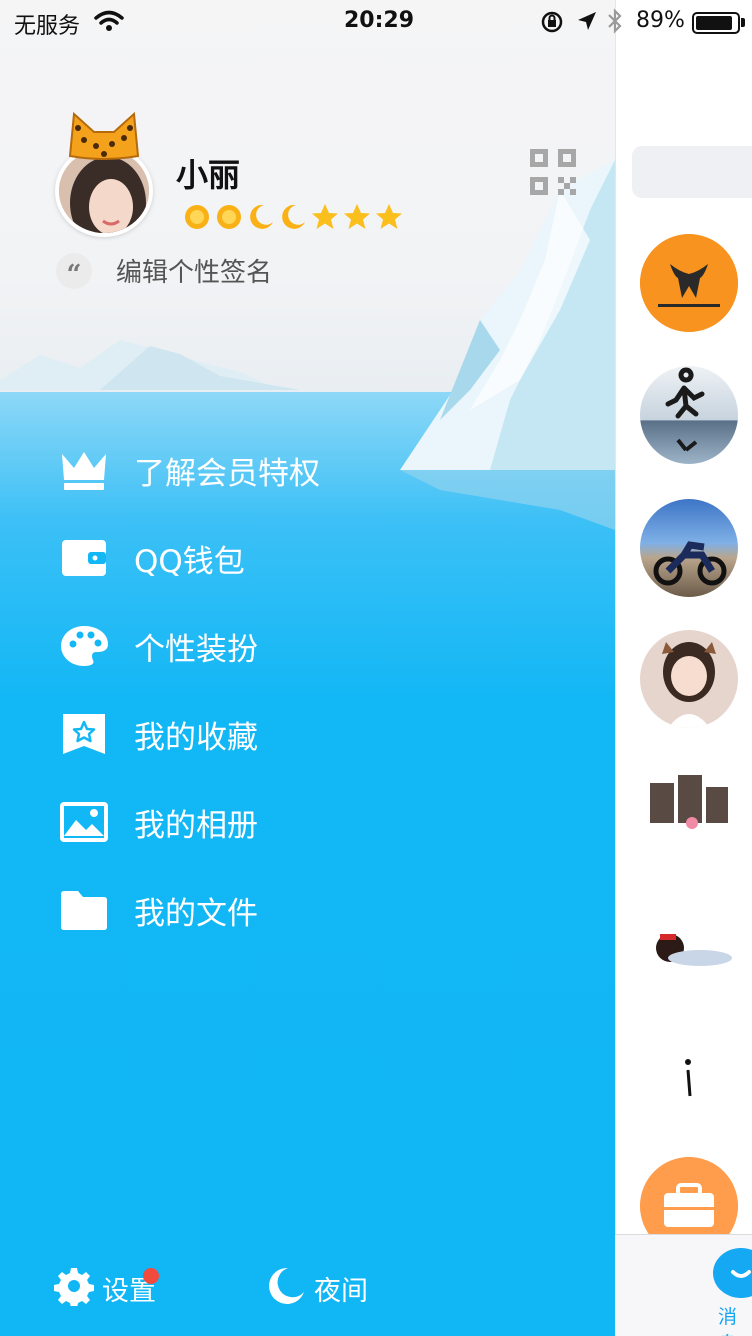 The height and width of the screenshot is (1336, 752). What do you see at coordinates (685, 409) in the screenshot?
I see `runner-photo-icon` at bounding box center [685, 409].